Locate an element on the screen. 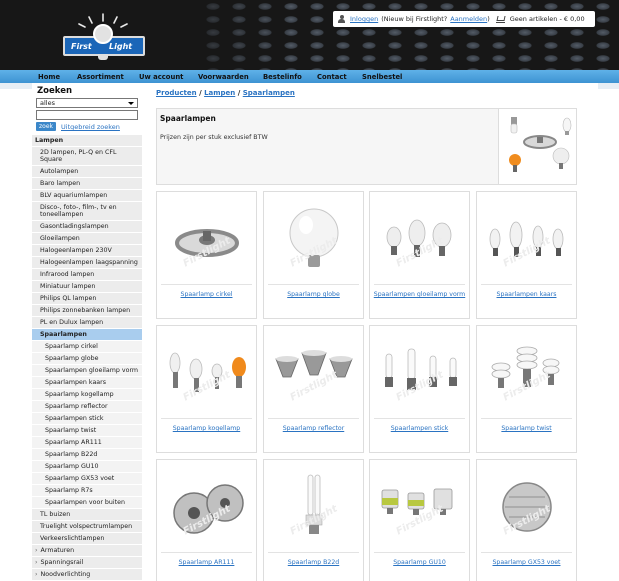 The width and height of the screenshot is (619, 581). cart-summary: Geen artikelen - € 0,00 is located at coordinates (547, 19).